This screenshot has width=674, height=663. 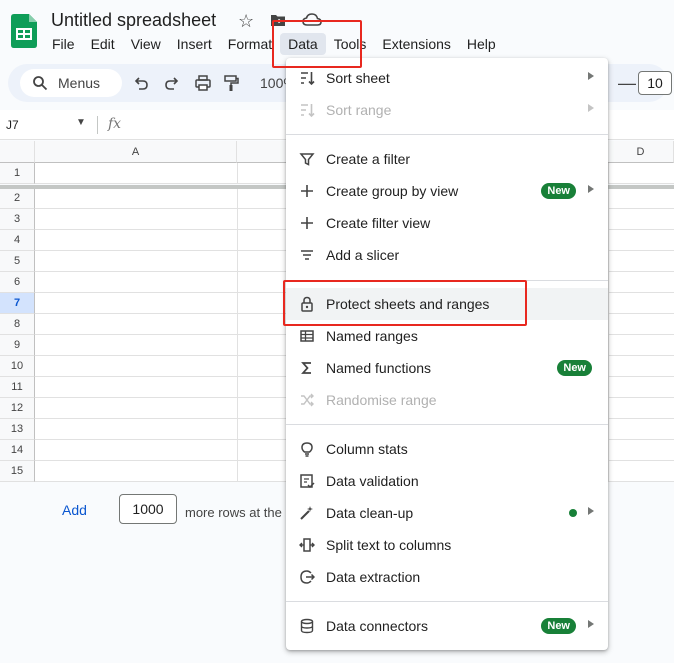 What do you see at coordinates (447, 400) in the screenshot?
I see `menu-item-randomise-range: Randomise range` at bounding box center [447, 400].